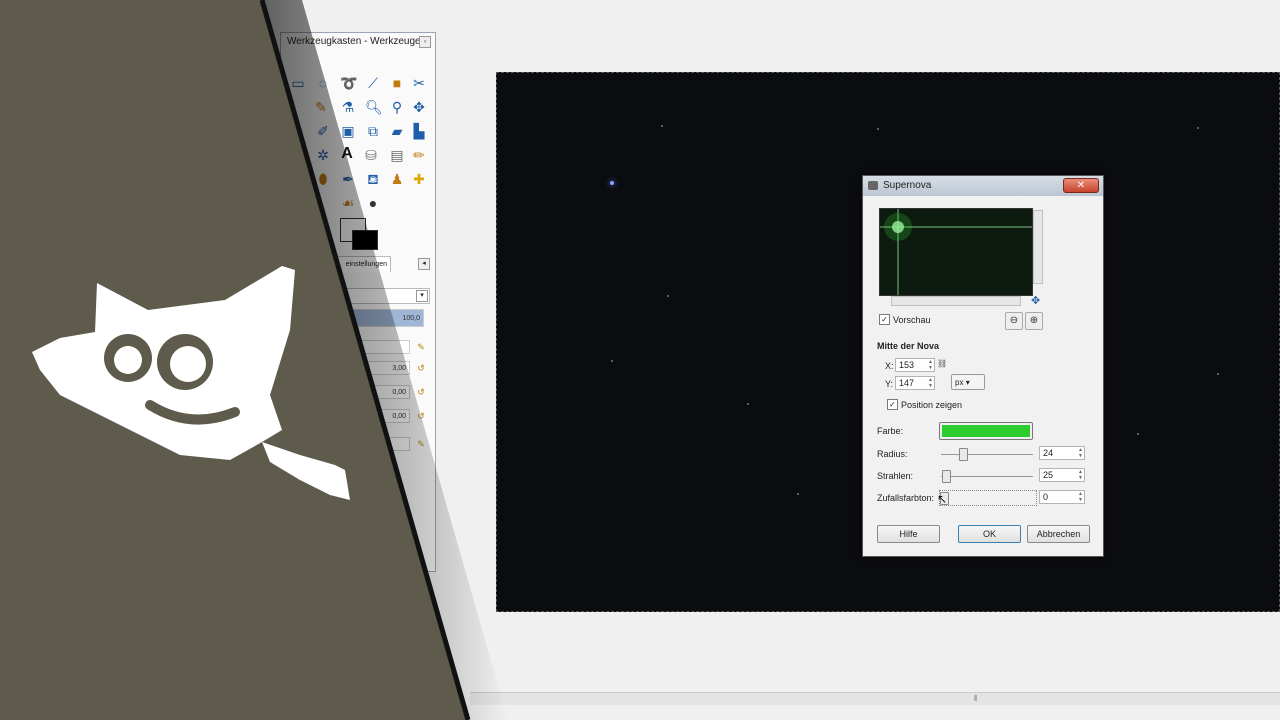 Image resolution: width=1280 pixels, height=720 pixels. Describe the element at coordinates (907, 185) in the screenshot. I see `dialog-title: Supernova` at that location.